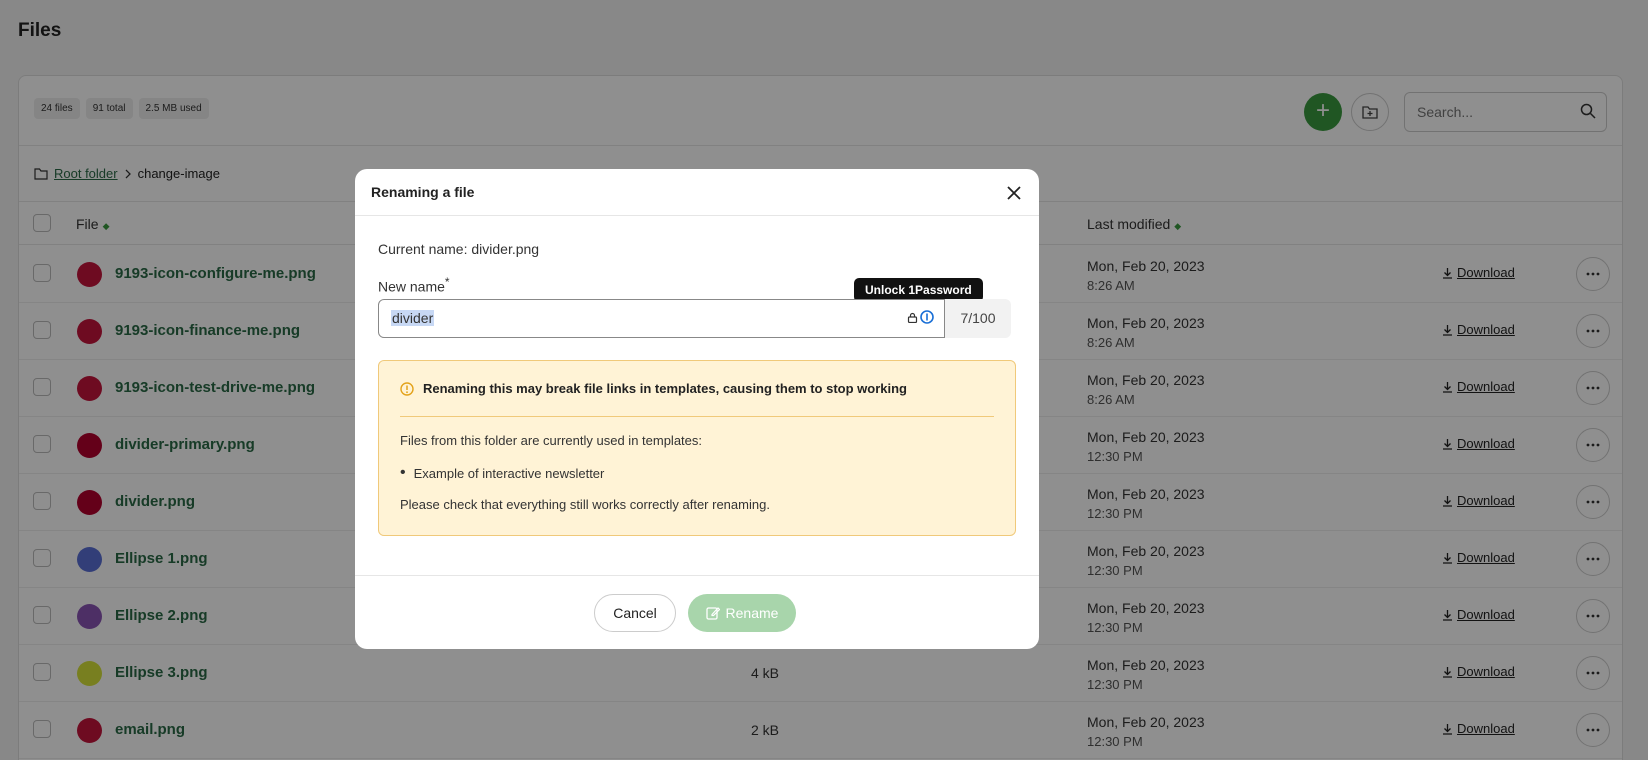  I want to click on password-manager-icons, so click(920, 317).